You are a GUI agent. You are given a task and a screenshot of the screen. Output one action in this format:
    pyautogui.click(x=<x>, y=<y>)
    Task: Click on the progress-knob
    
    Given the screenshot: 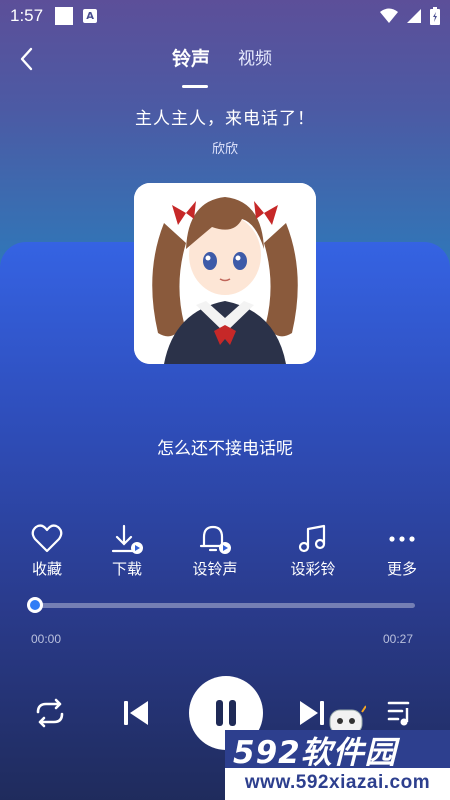 What is the action you would take?
    pyautogui.click(x=35, y=605)
    